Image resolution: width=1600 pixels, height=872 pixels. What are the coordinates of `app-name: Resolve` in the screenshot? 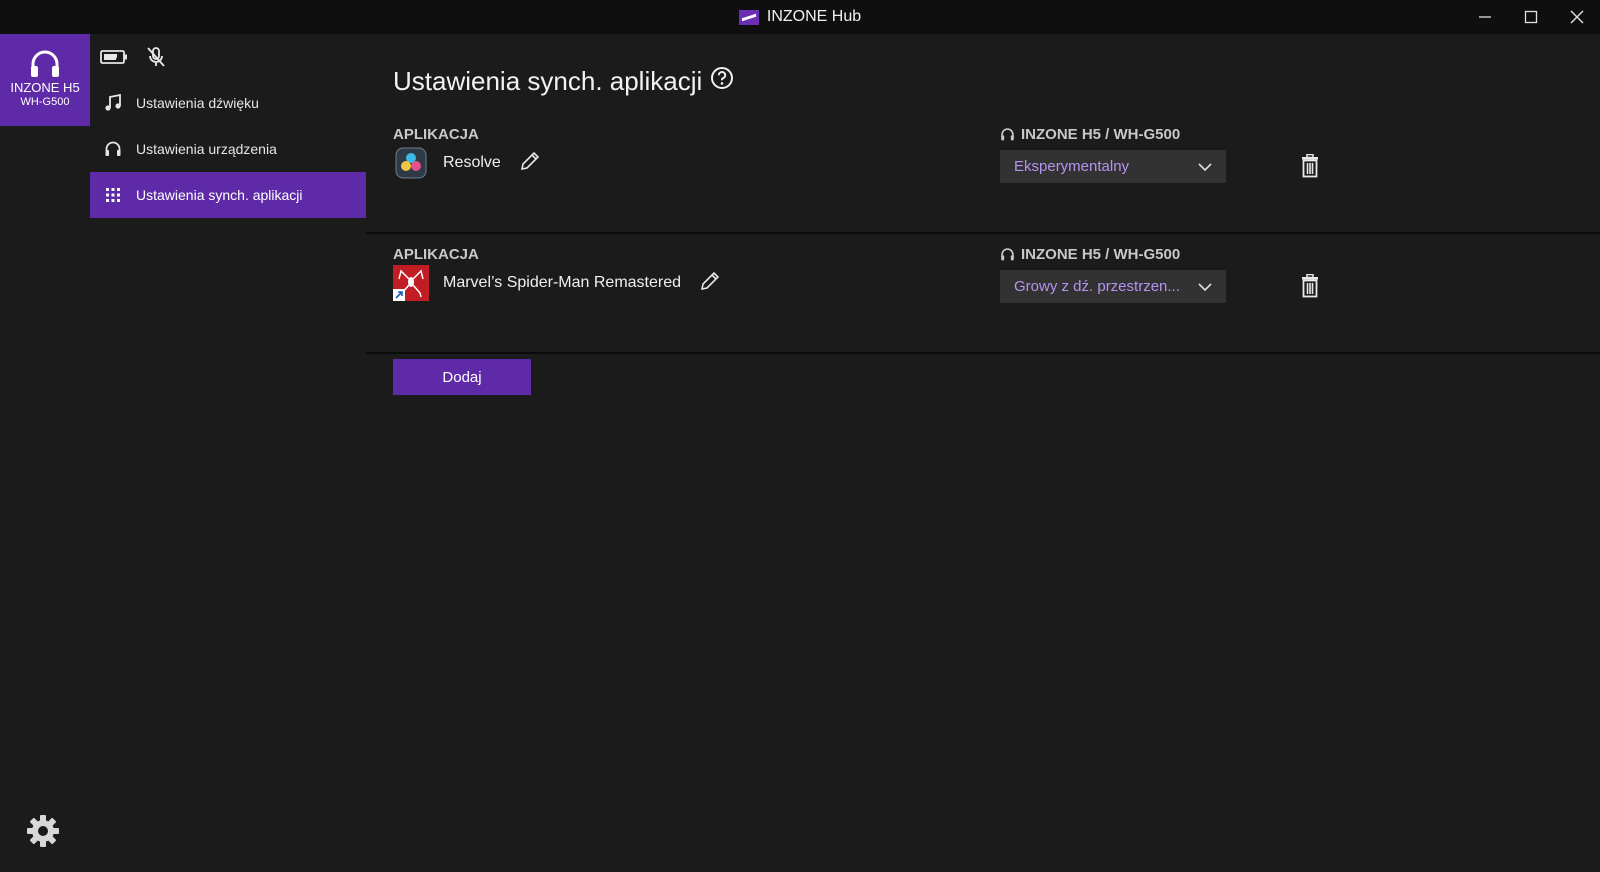 It's located at (472, 162).